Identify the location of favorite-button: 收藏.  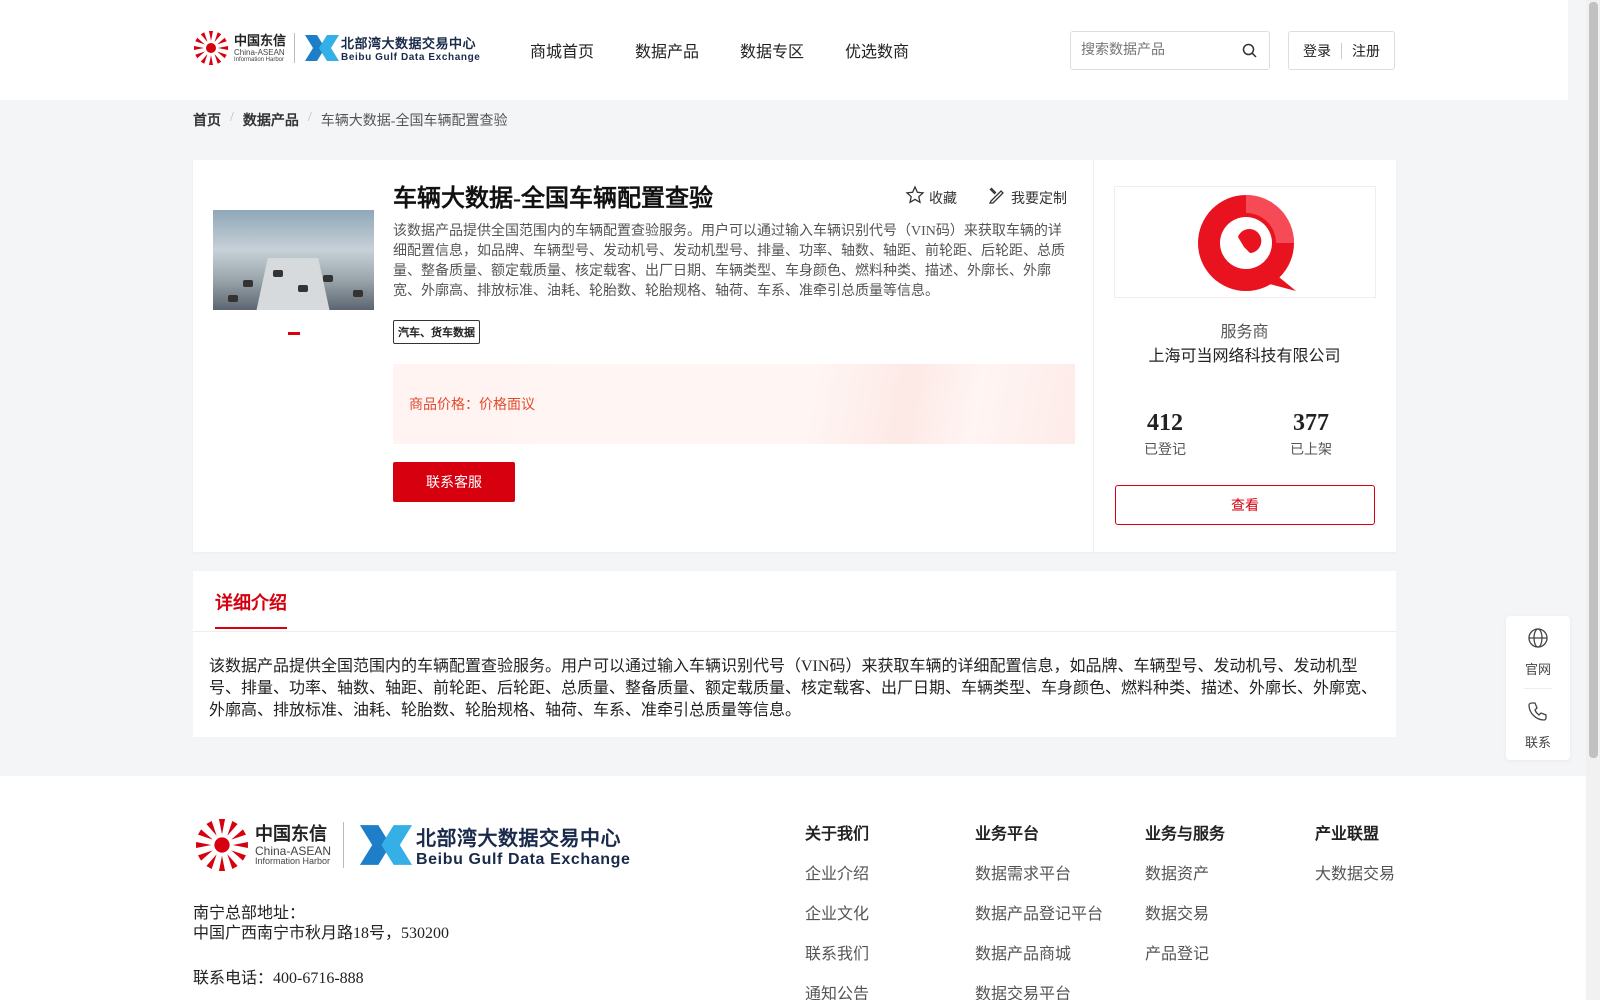
(931, 197).